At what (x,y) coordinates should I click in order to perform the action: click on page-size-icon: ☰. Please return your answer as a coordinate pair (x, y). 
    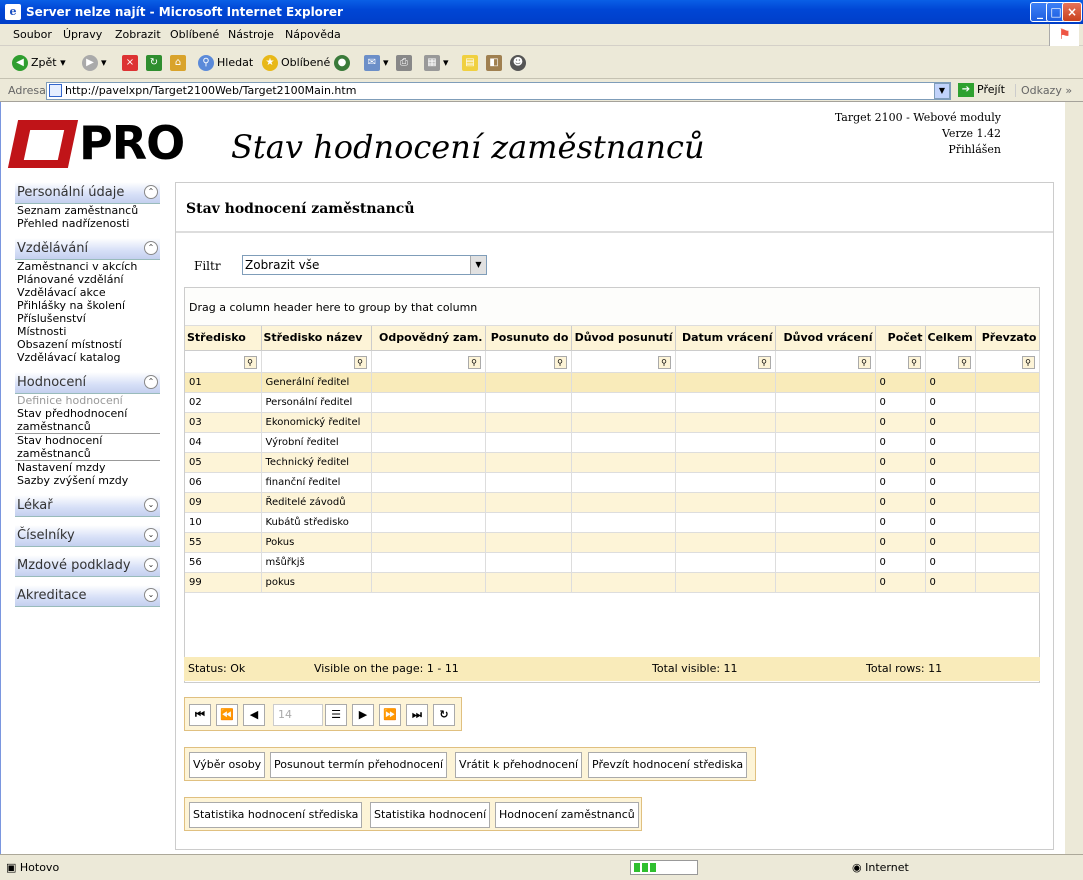
    Looking at the image, I should click on (336, 715).